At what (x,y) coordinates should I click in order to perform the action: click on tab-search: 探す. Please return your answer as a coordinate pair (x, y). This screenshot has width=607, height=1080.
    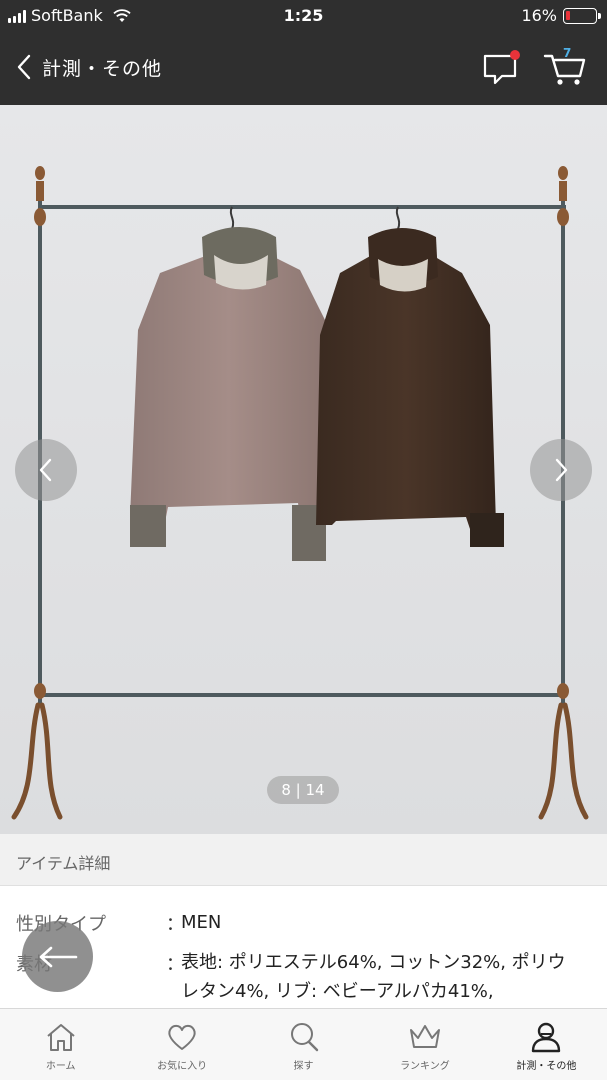
    Looking at the image, I should click on (303, 1044).